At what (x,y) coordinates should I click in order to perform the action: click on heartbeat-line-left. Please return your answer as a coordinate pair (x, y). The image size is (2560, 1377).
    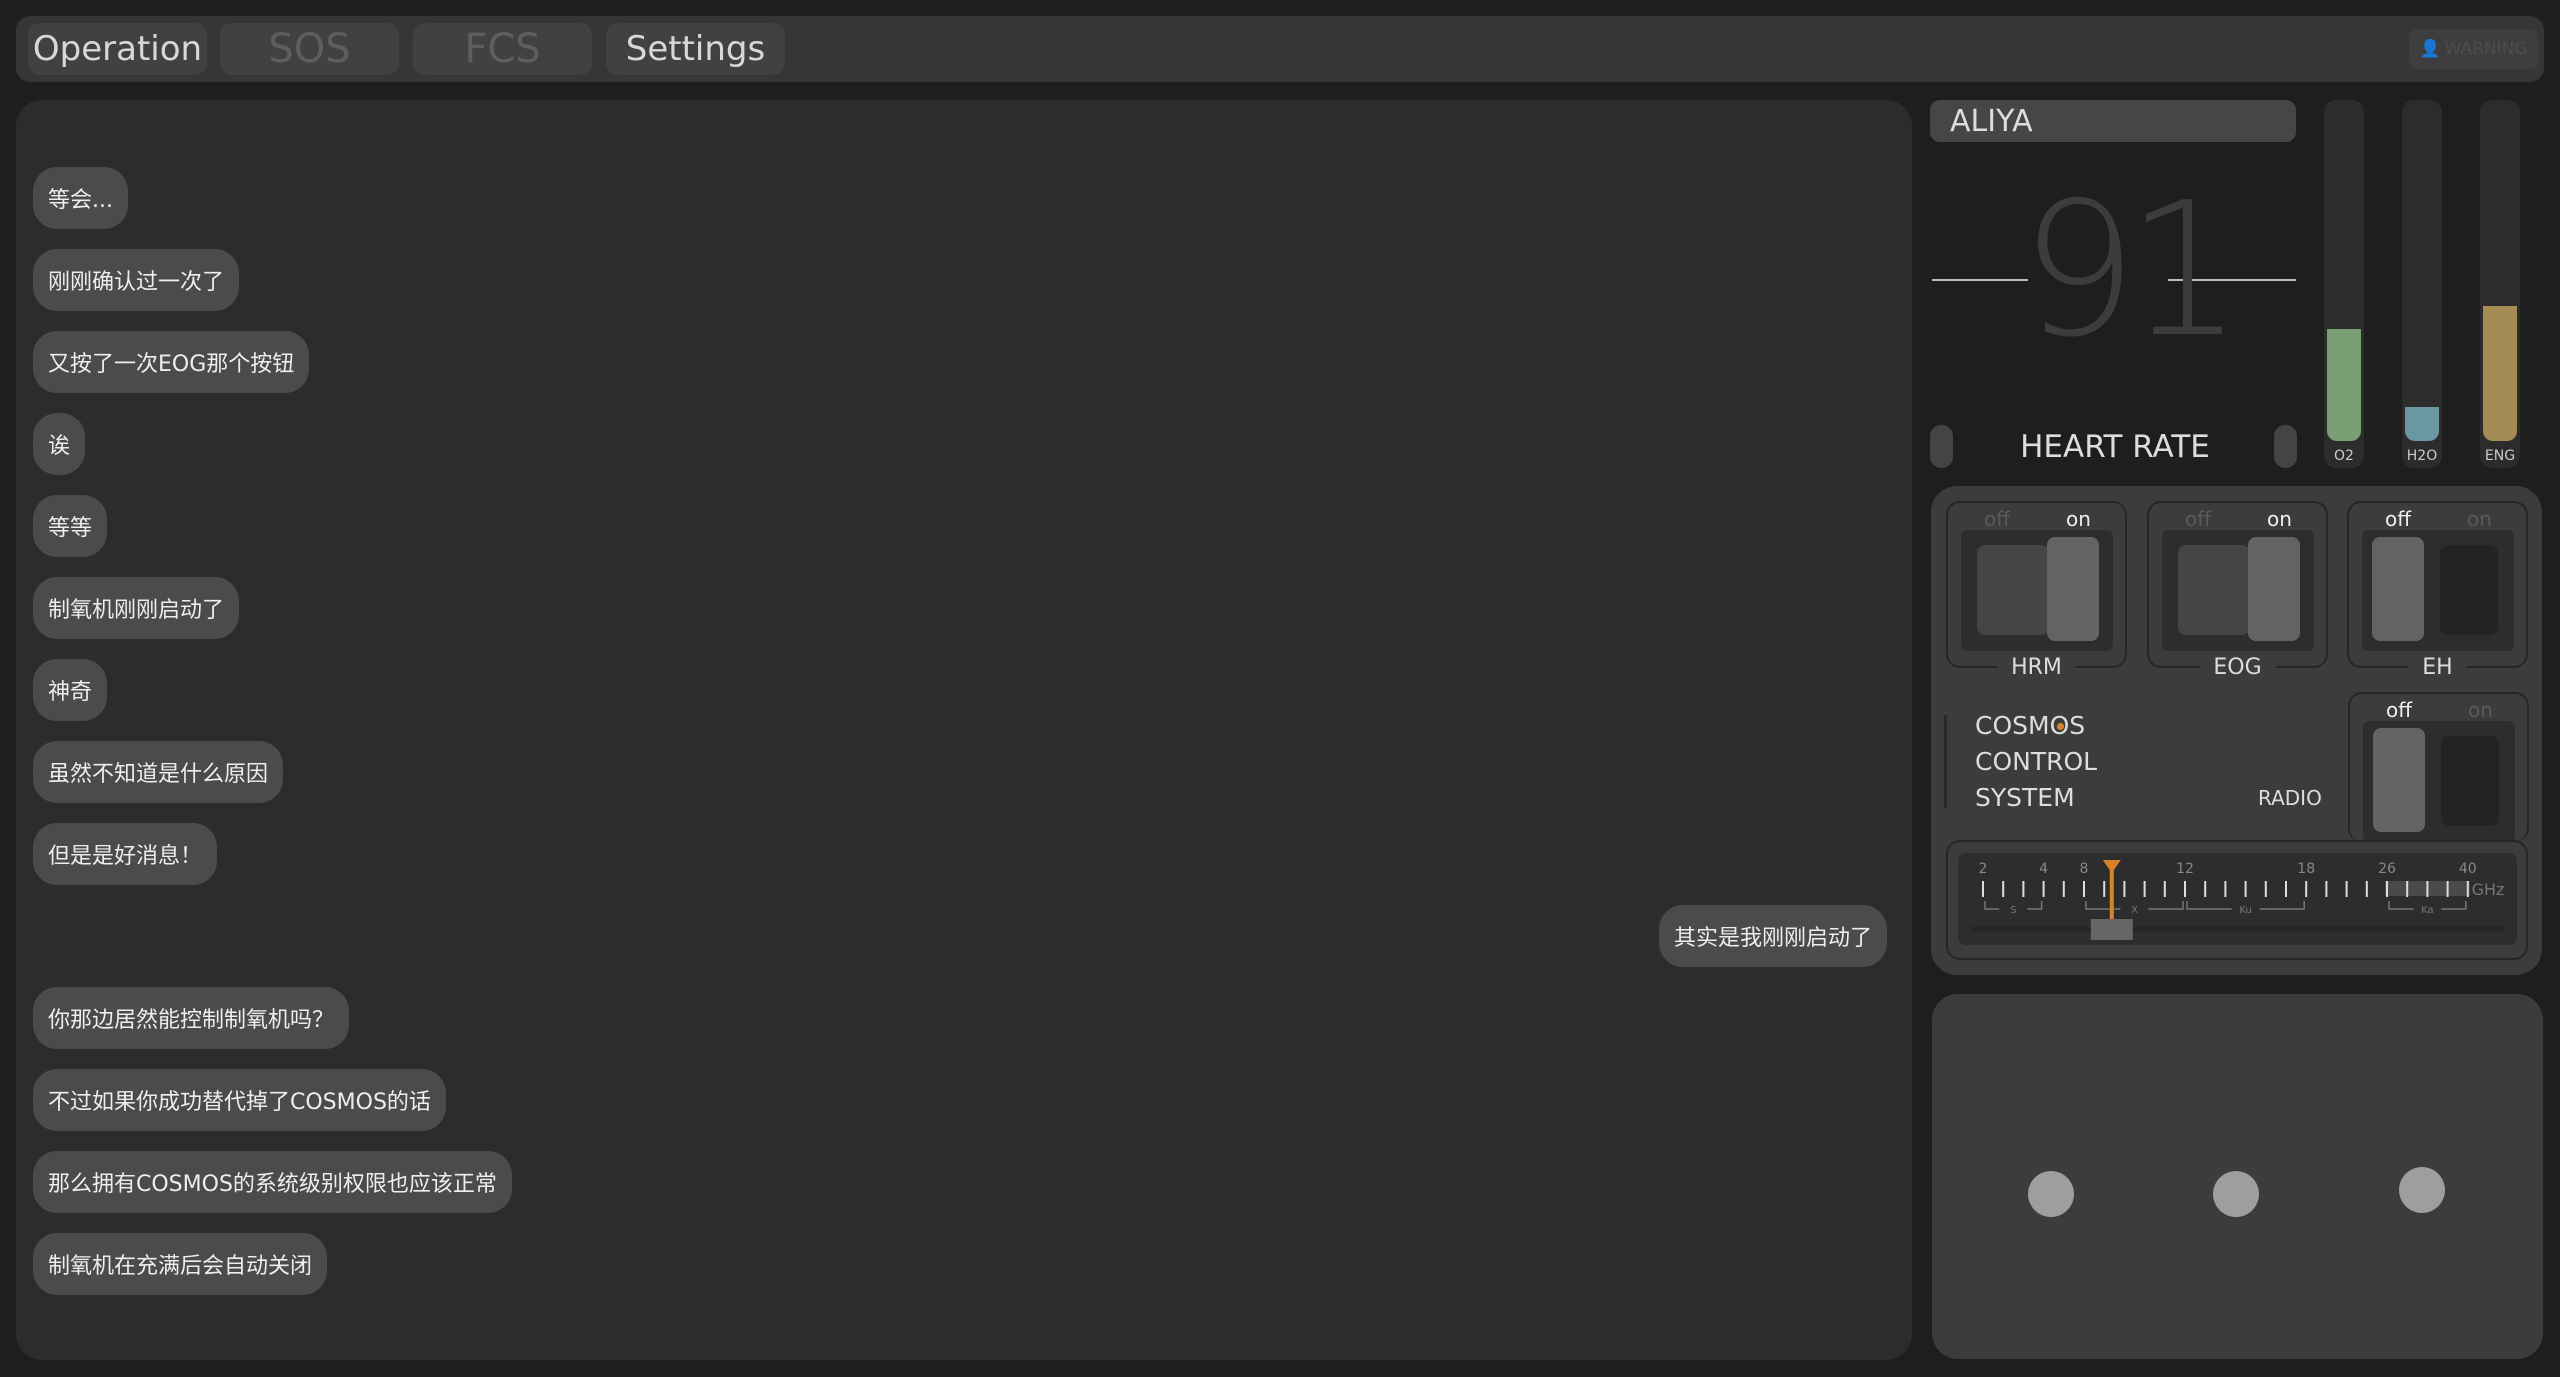
    Looking at the image, I should click on (1980, 280).